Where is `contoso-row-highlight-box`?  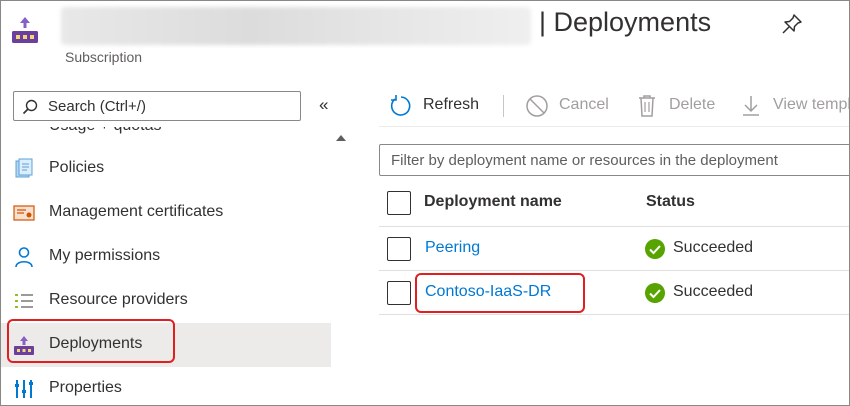 contoso-row-highlight-box is located at coordinates (500, 293).